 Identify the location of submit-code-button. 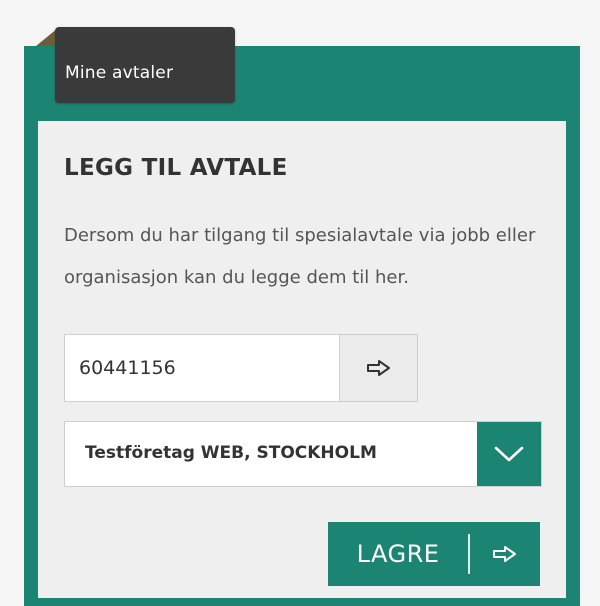
(378, 368).